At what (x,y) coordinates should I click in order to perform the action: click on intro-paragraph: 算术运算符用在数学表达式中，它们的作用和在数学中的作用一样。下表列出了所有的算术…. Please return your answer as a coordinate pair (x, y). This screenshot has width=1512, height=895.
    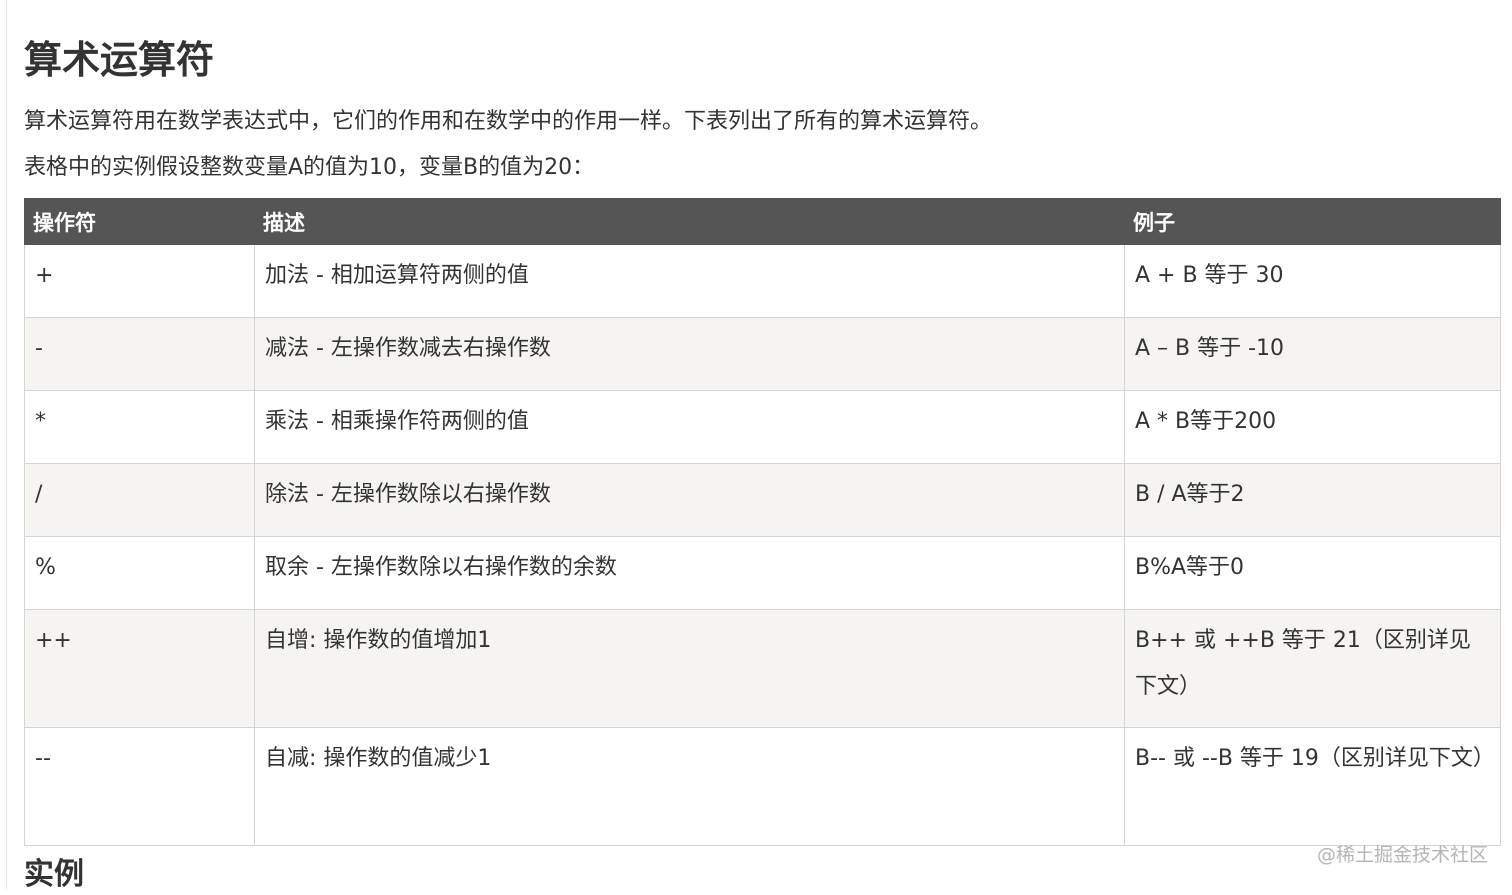
    Looking at the image, I should click on (508, 121).